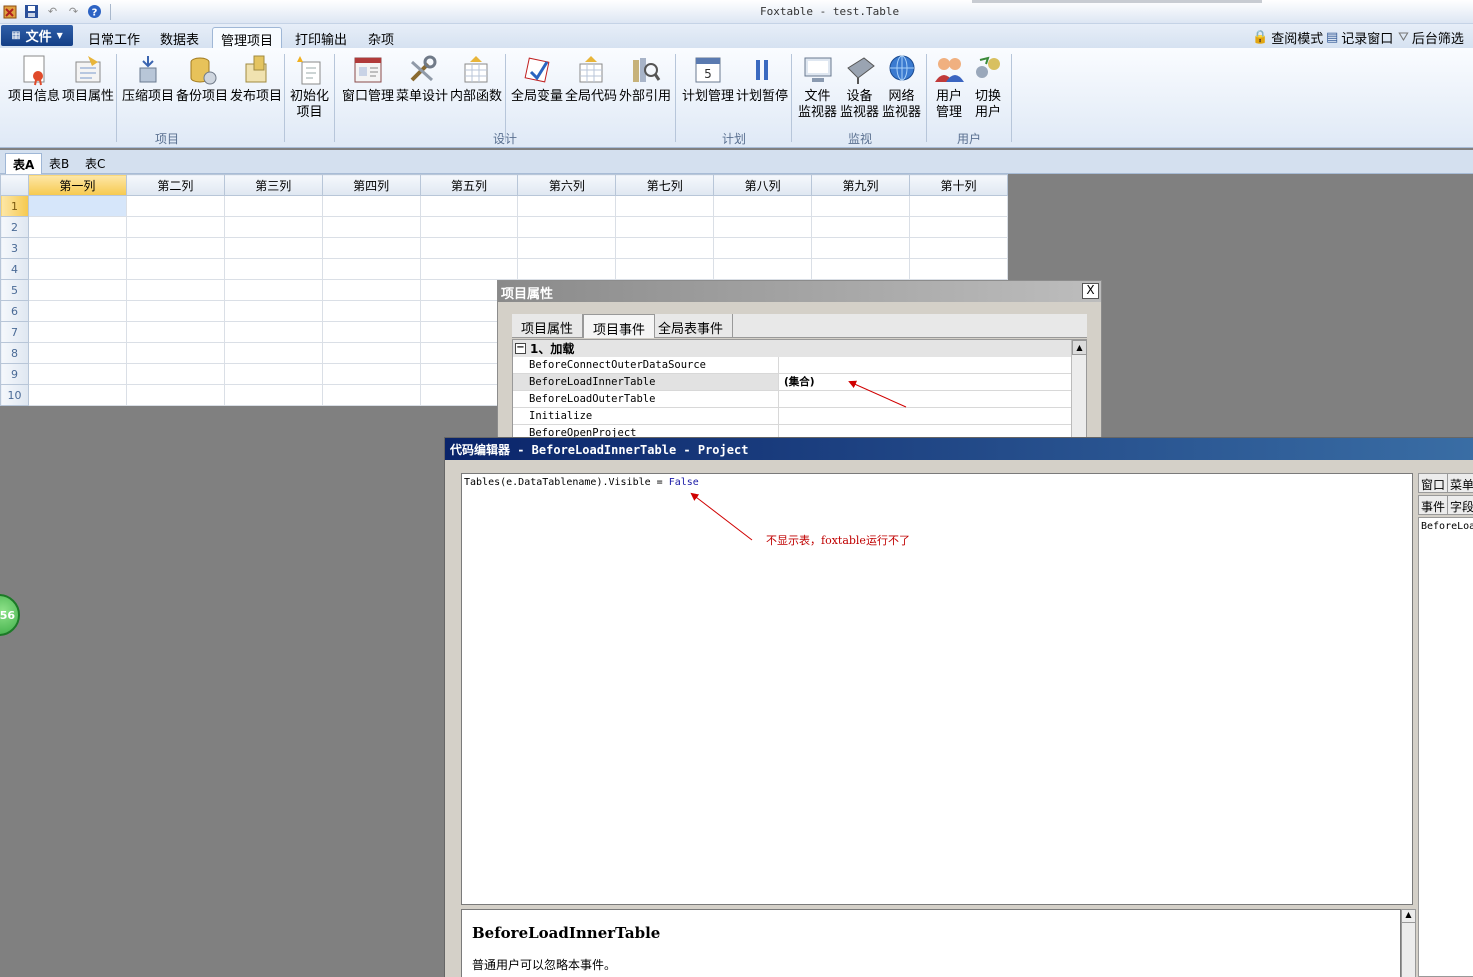  What do you see at coordinates (247, 38) in the screenshot?
I see `tab-manage-project: 管理项目` at bounding box center [247, 38].